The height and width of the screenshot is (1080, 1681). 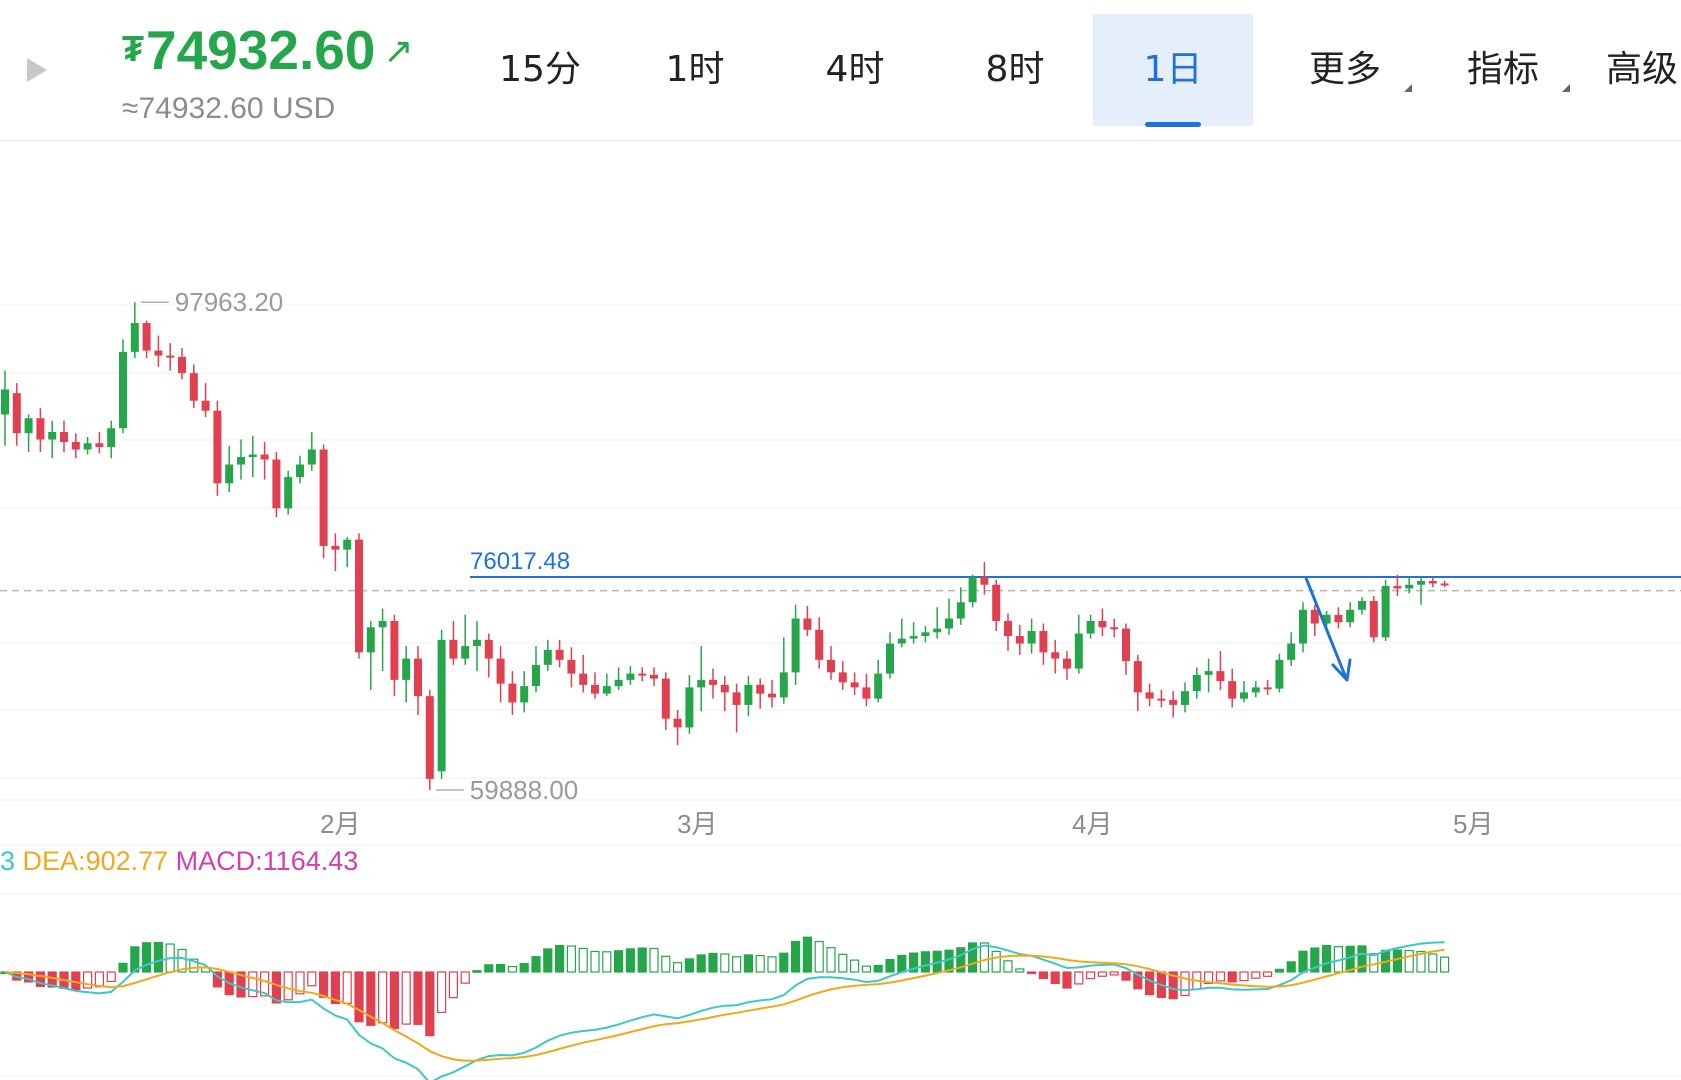 What do you see at coordinates (267, 861) in the screenshot?
I see `macd-value: MACD:1164.43` at bounding box center [267, 861].